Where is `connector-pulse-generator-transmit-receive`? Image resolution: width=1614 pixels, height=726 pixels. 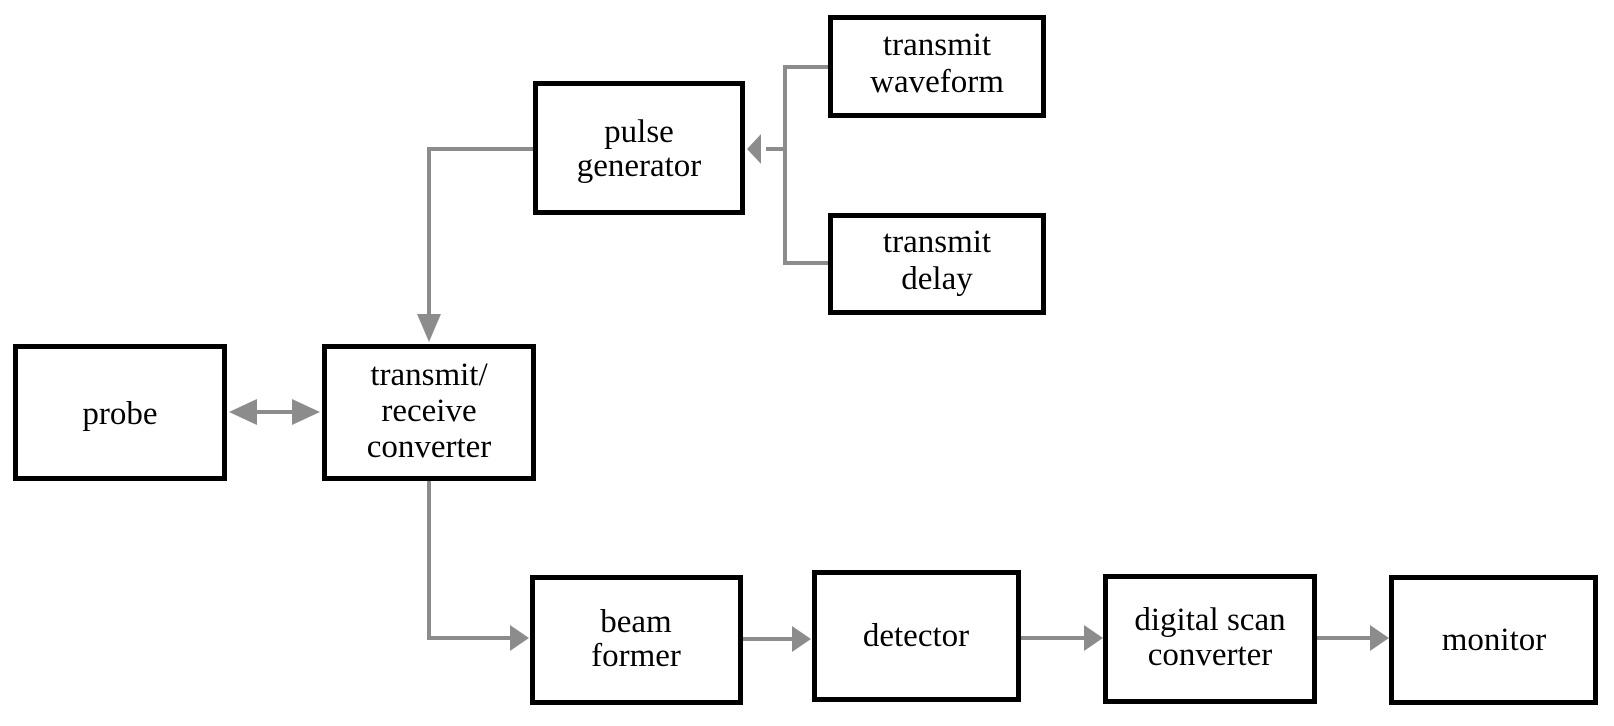
connector-pulse-generator-transmit-receive is located at coordinates (476, 244).